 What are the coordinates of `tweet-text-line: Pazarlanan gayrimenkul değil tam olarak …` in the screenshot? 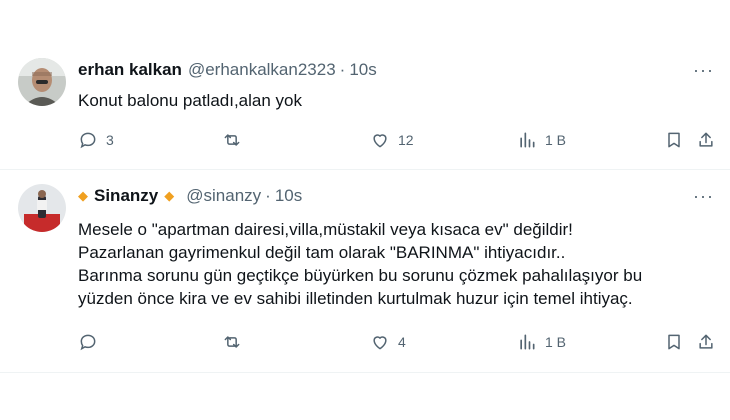 It's located at (322, 252).